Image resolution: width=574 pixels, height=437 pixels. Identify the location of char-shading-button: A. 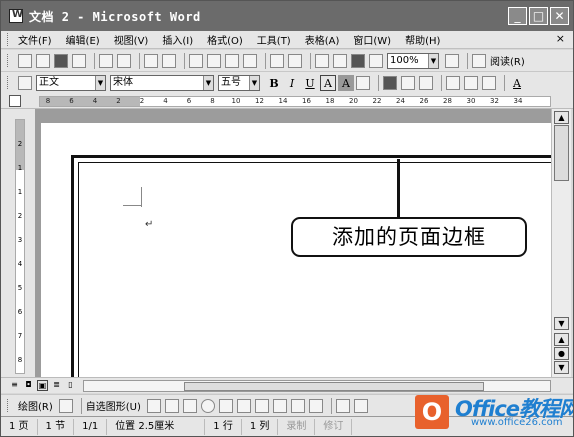
(346, 82).